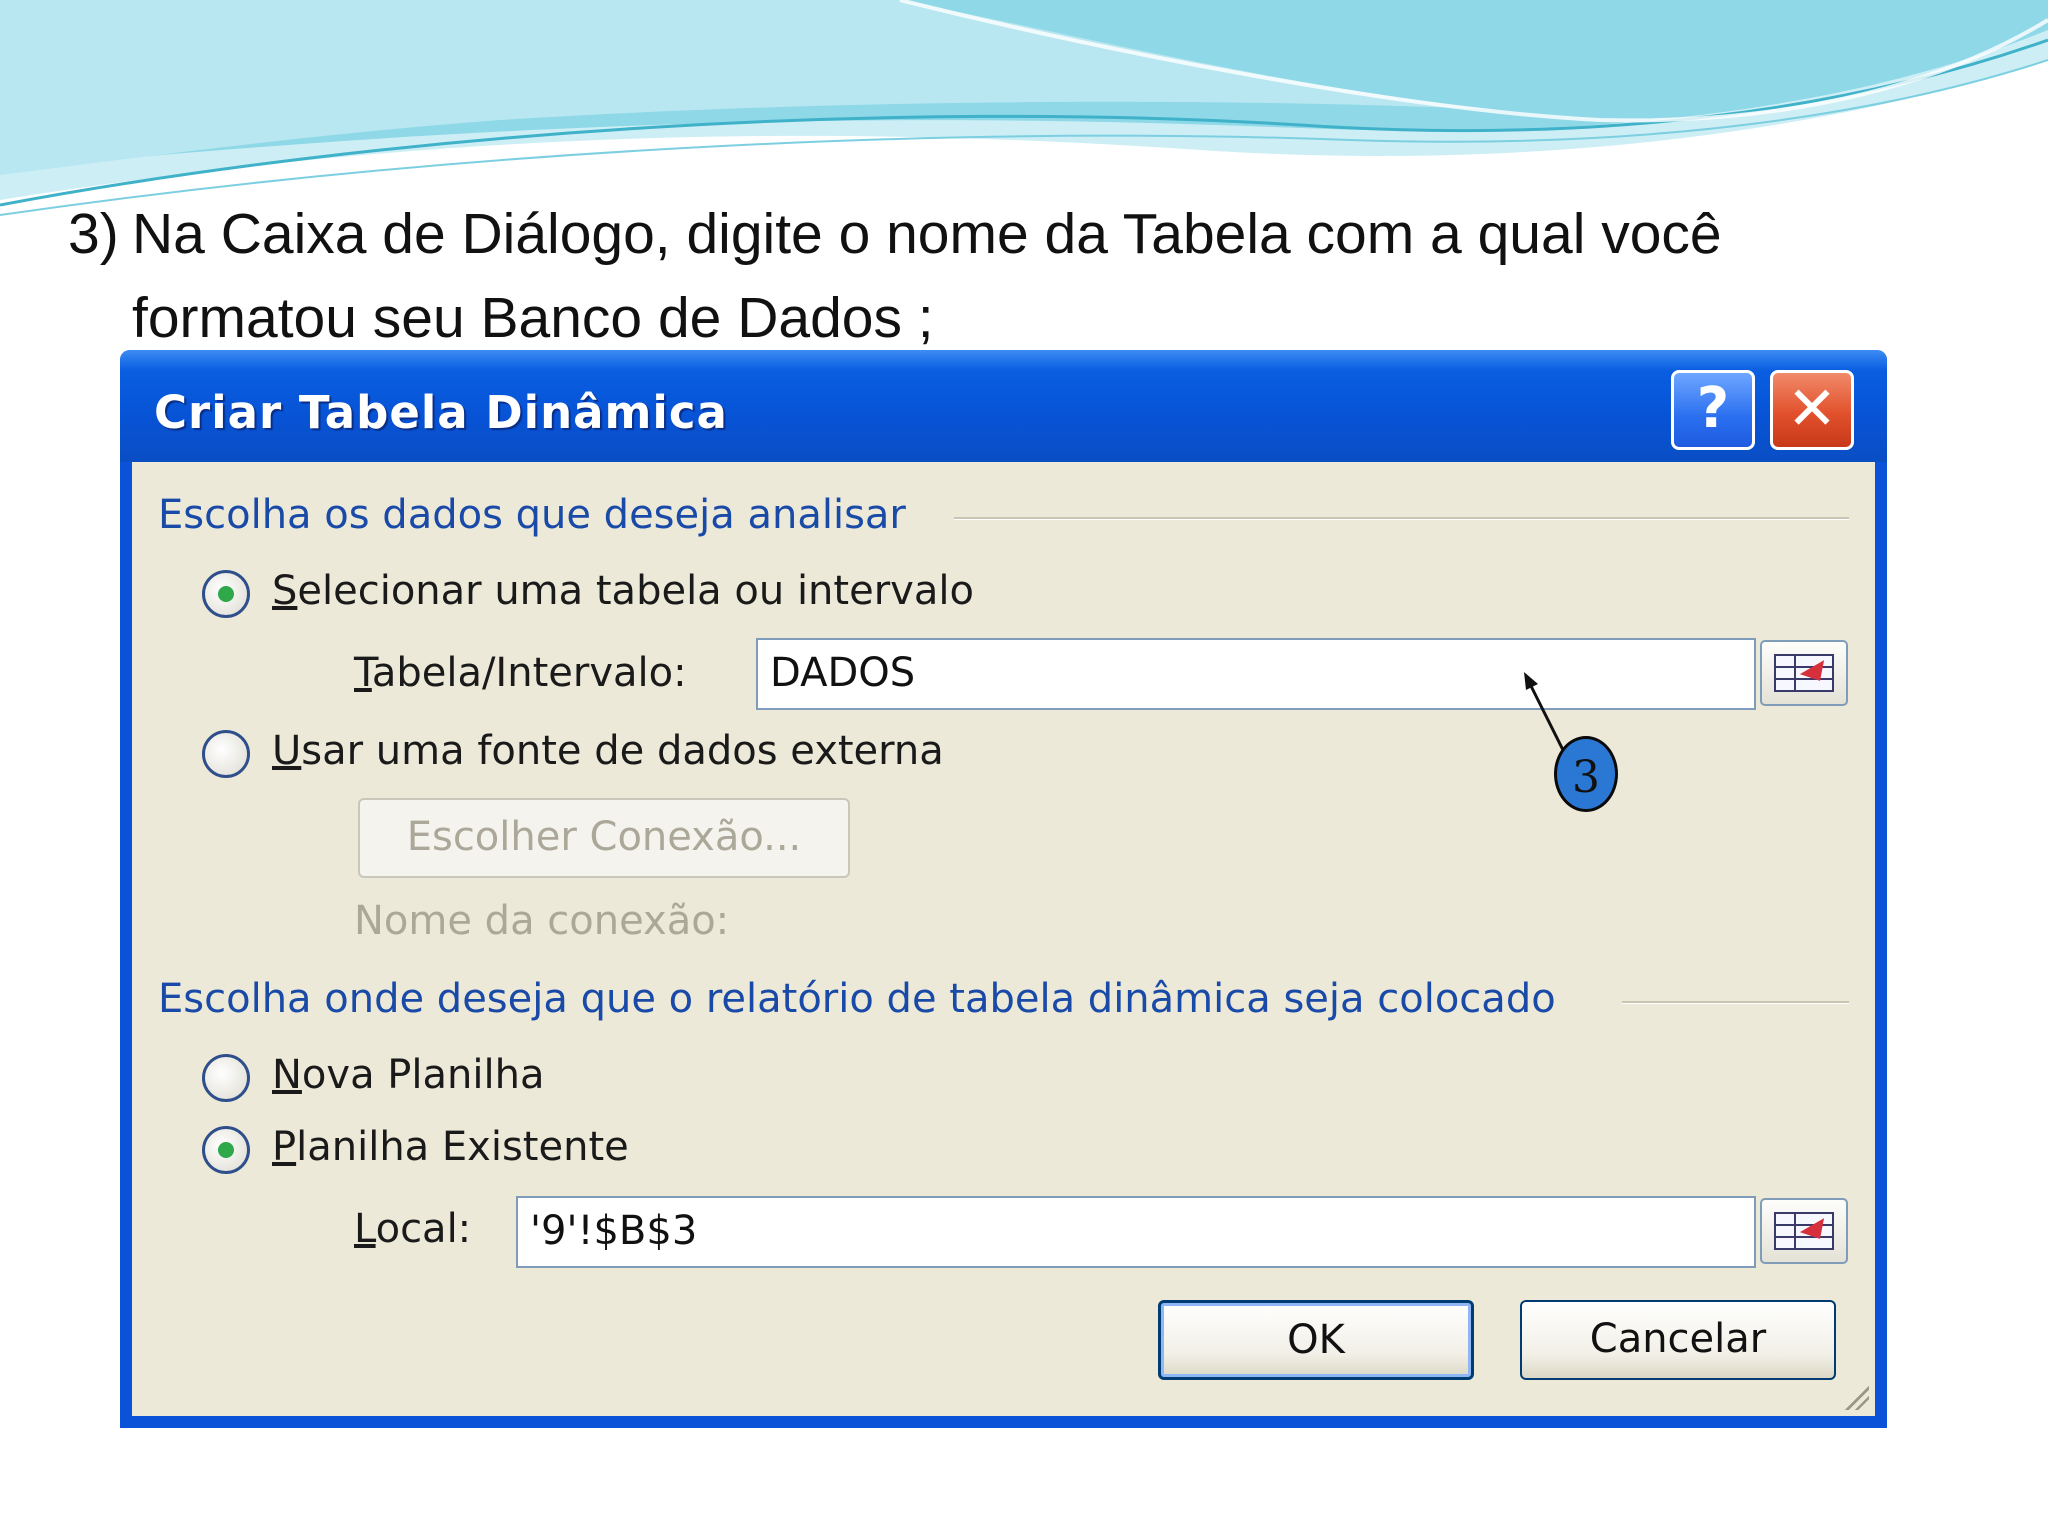 The width and height of the screenshot is (2048, 1536). What do you see at coordinates (520, 673) in the screenshot?
I see `table-range-label: Tabela/Intervalo:` at bounding box center [520, 673].